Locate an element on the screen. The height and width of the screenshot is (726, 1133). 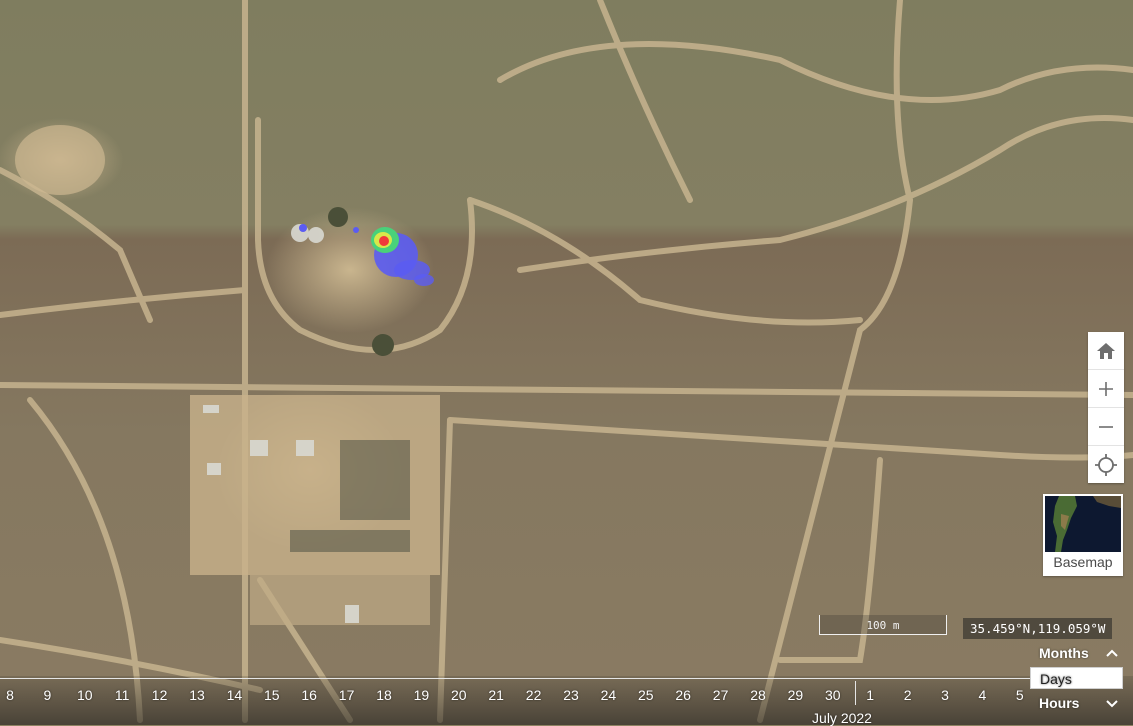
home-button is located at coordinates (1106, 351).